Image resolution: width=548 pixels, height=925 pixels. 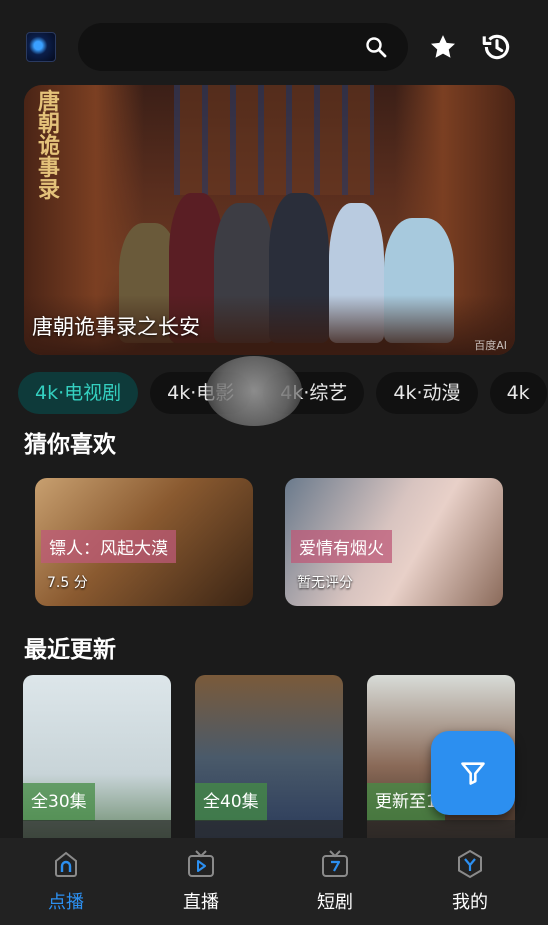 I want to click on short-drama-icon, so click(x=335, y=863).